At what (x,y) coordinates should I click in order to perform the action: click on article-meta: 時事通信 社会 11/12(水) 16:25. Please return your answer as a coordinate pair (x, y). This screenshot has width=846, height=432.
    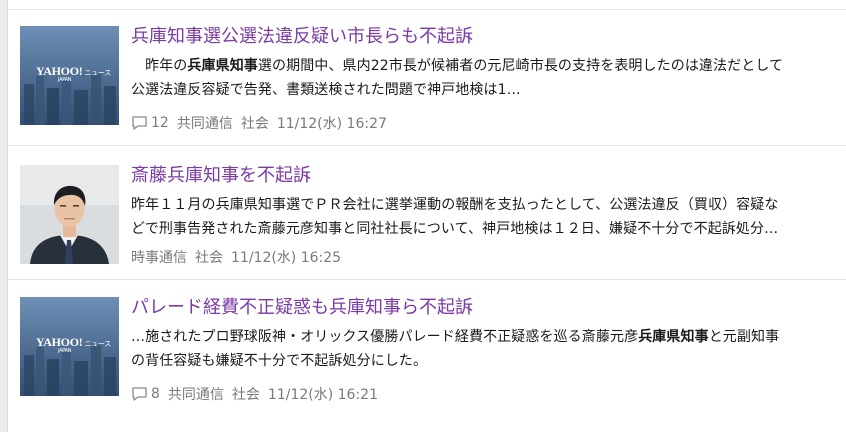
    Looking at the image, I should click on (236, 257).